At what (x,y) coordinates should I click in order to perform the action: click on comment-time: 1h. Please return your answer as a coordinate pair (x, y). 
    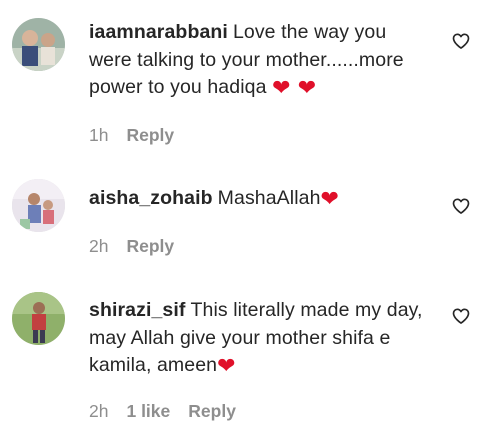
    Looking at the image, I should click on (99, 135).